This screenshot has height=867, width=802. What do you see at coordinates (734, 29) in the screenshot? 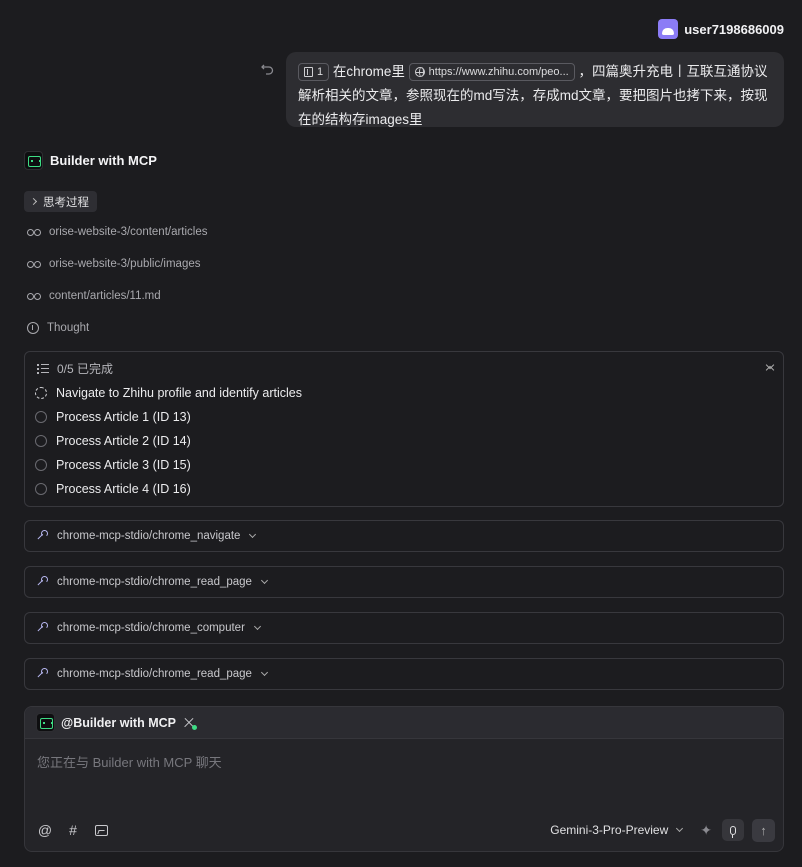
I see `user-name: user7198686009` at bounding box center [734, 29].